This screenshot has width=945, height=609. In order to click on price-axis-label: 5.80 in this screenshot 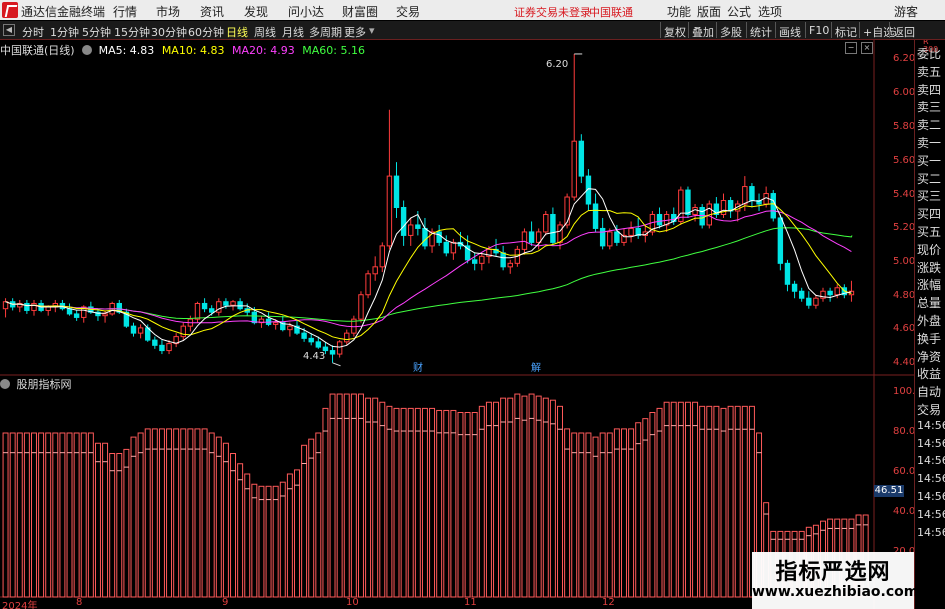, I will do `click(904, 126)`.